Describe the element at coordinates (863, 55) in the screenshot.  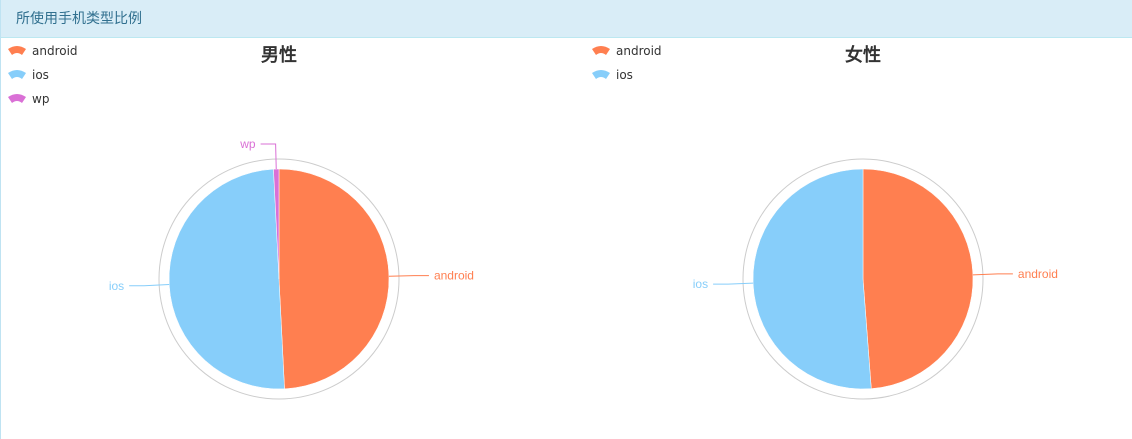
I see `chart-title: 女性` at that location.